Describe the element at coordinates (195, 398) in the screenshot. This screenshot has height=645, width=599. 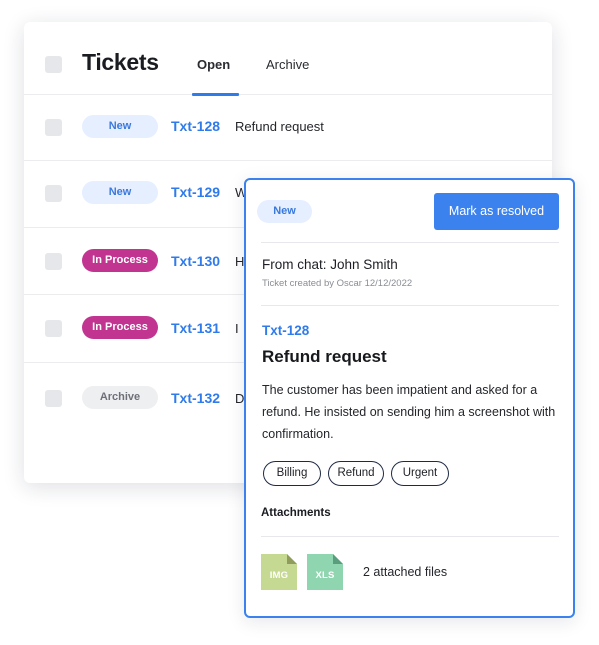
I see `ticket-id-link: Txt-132` at that location.